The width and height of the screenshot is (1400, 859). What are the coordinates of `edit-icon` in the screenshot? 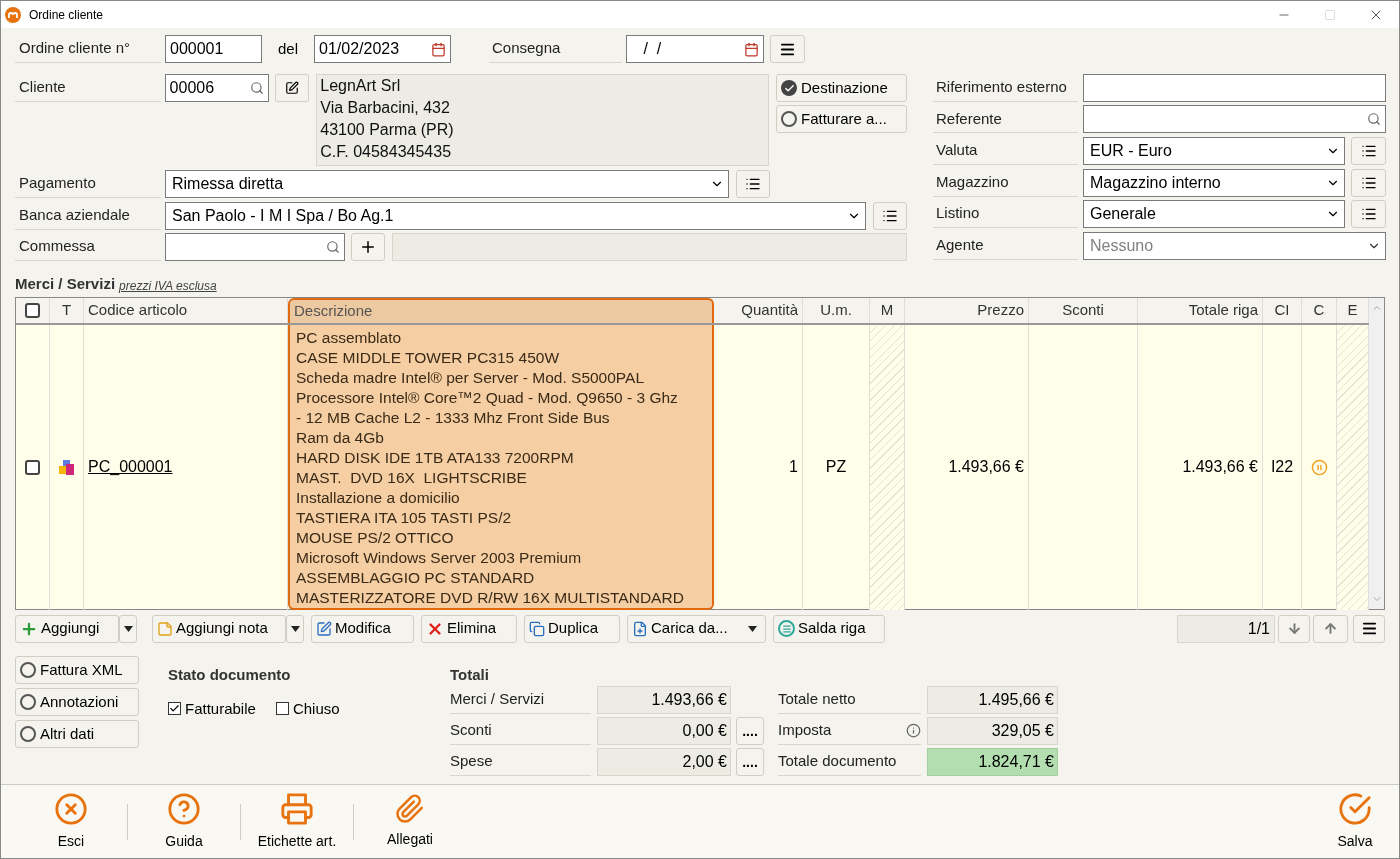 It's located at (292, 88).